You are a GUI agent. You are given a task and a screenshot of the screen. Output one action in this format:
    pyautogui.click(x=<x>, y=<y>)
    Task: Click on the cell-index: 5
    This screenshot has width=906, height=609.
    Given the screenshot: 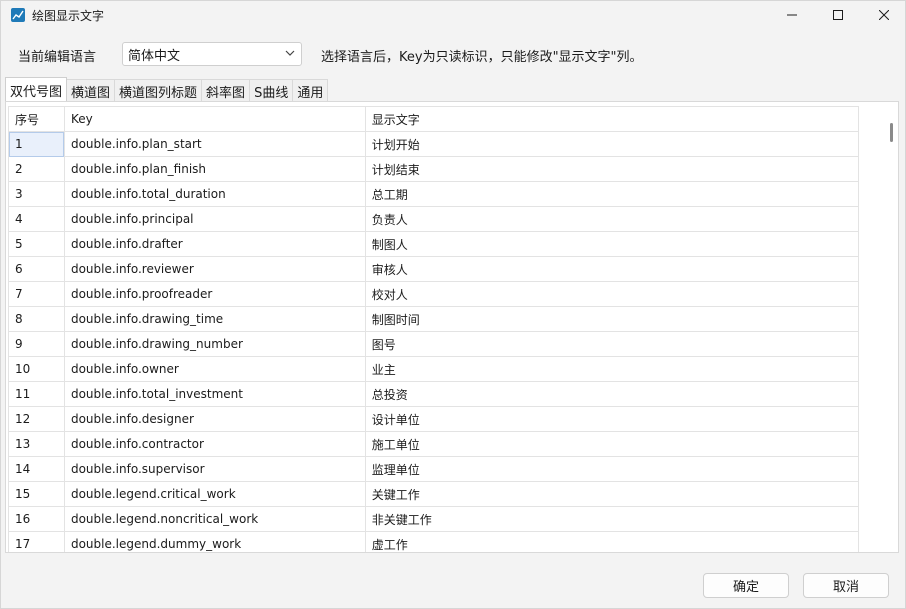 What is the action you would take?
    pyautogui.click(x=36, y=244)
    